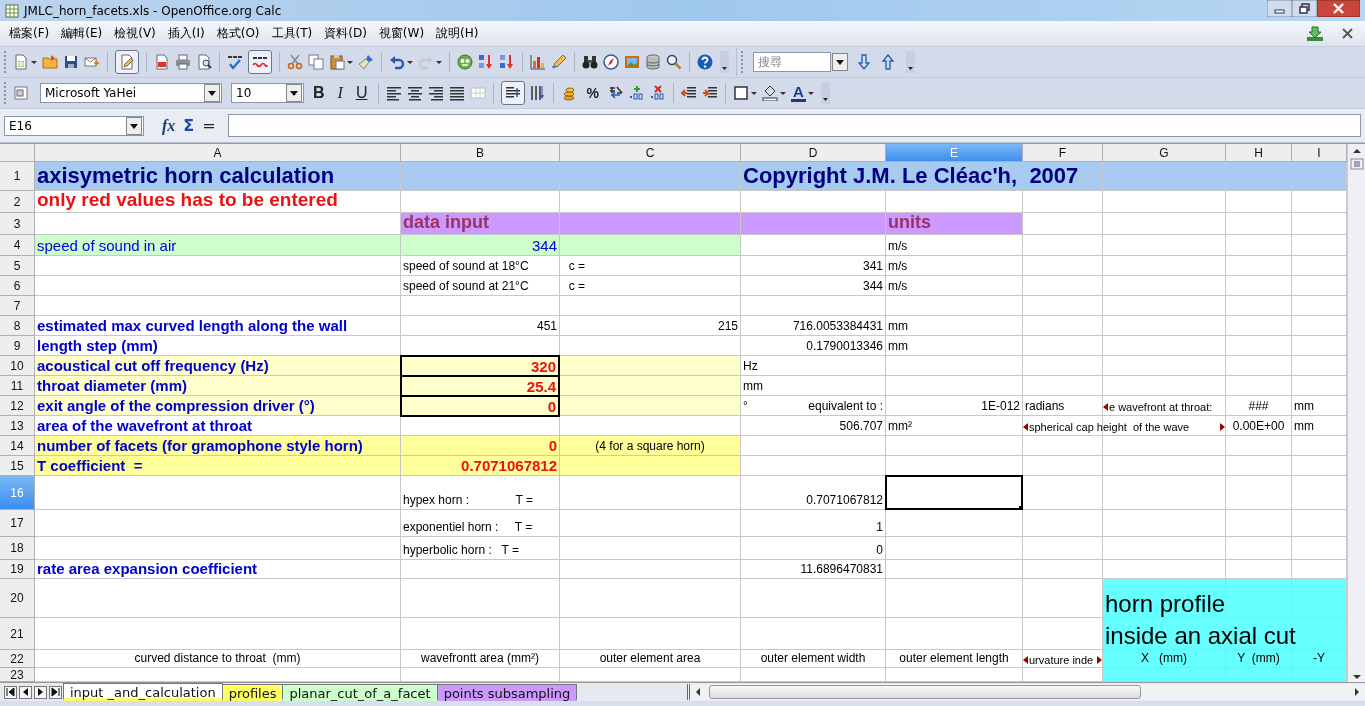  Describe the element at coordinates (486, 62) in the screenshot. I see `sort-ascending-icon` at that location.